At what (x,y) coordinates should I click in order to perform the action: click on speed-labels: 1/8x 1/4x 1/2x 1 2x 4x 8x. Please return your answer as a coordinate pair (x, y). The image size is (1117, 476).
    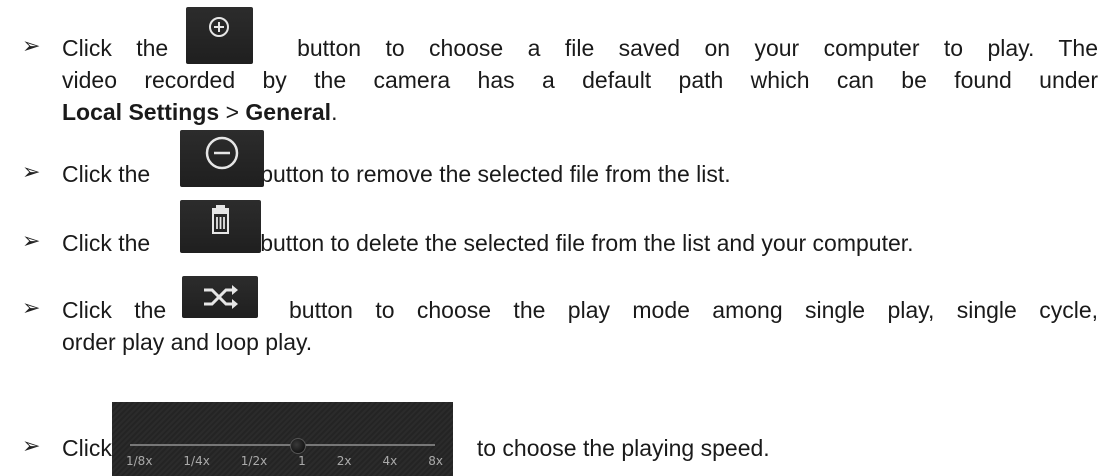
    Looking at the image, I should click on (284, 461).